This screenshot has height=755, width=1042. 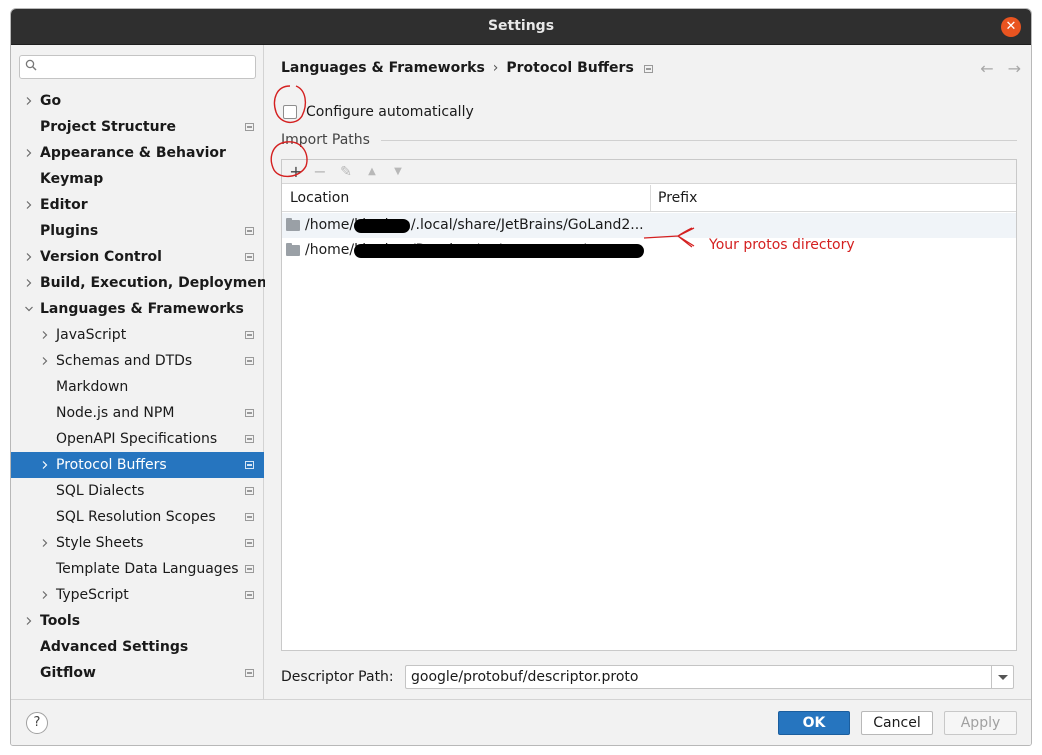 What do you see at coordinates (92, 387) in the screenshot?
I see `sidebar-item-label: Markdown` at bounding box center [92, 387].